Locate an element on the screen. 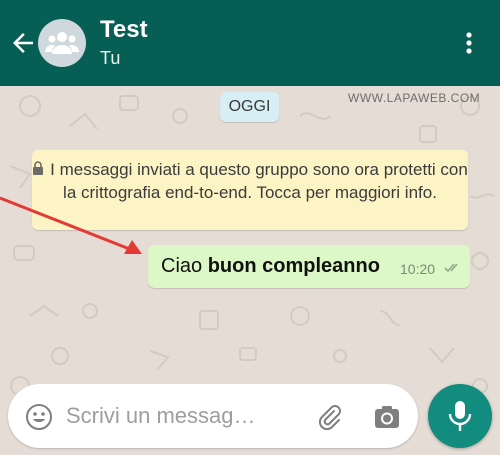  double-check-icon is located at coordinates (451, 268).